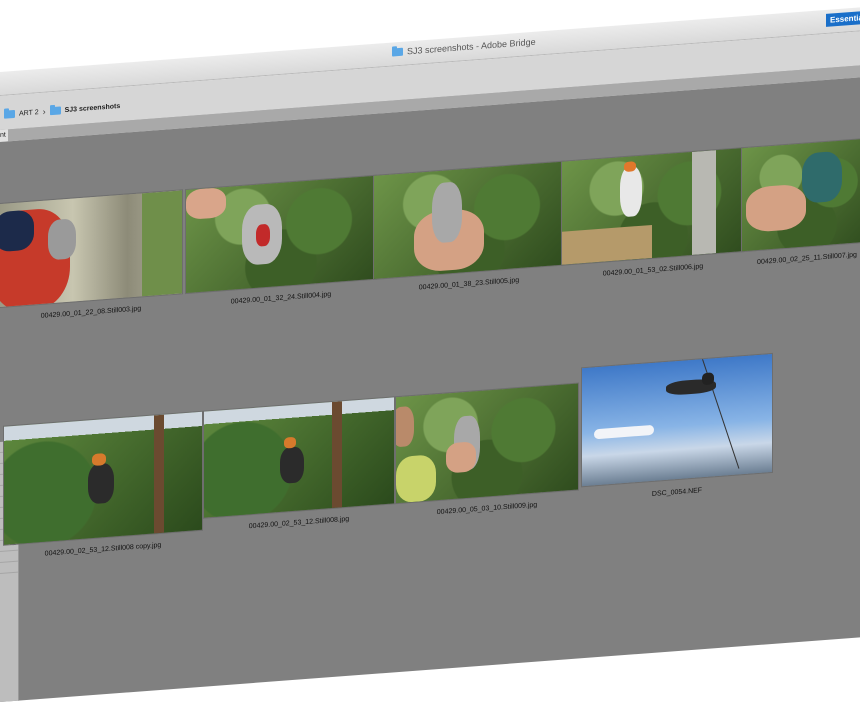 The width and height of the screenshot is (860, 702). I want to click on tab-content: nt, so click(4, 135).